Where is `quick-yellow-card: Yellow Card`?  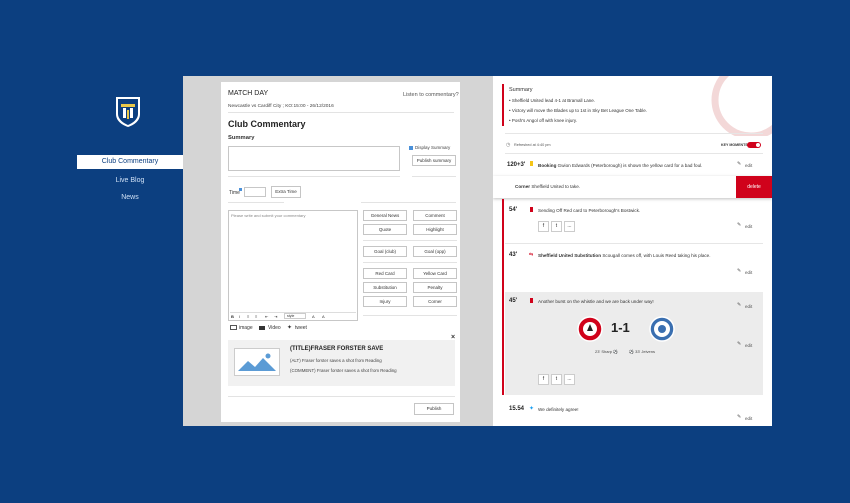
quick-yellow-card: Yellow Card is located at coordinates (435, 273).